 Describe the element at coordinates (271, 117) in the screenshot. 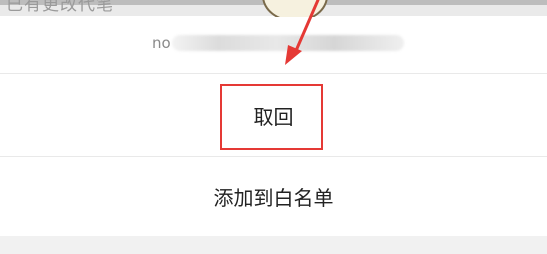

I see `highlight-annotation-box` at that location.